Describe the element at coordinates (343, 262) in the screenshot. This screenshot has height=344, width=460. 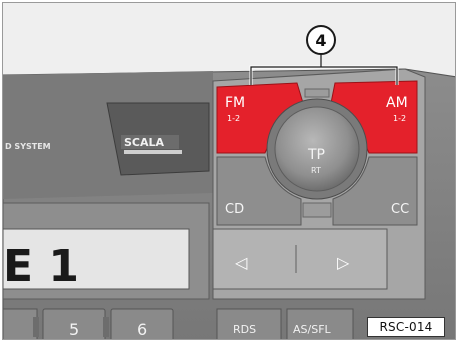
I see `seek-right-icon: ▷` at that location.